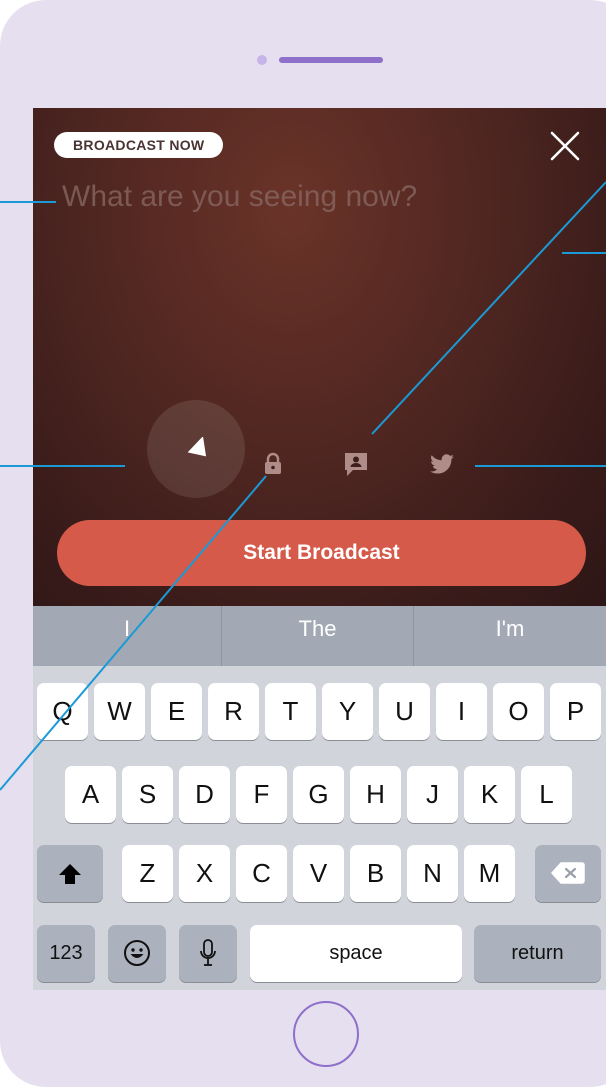 The height and width of the screenshot is (1087, 606). What do you see at coordinates (147, 873) in the screenshot?
I see `key: Z` at bounding box center [147, 873].